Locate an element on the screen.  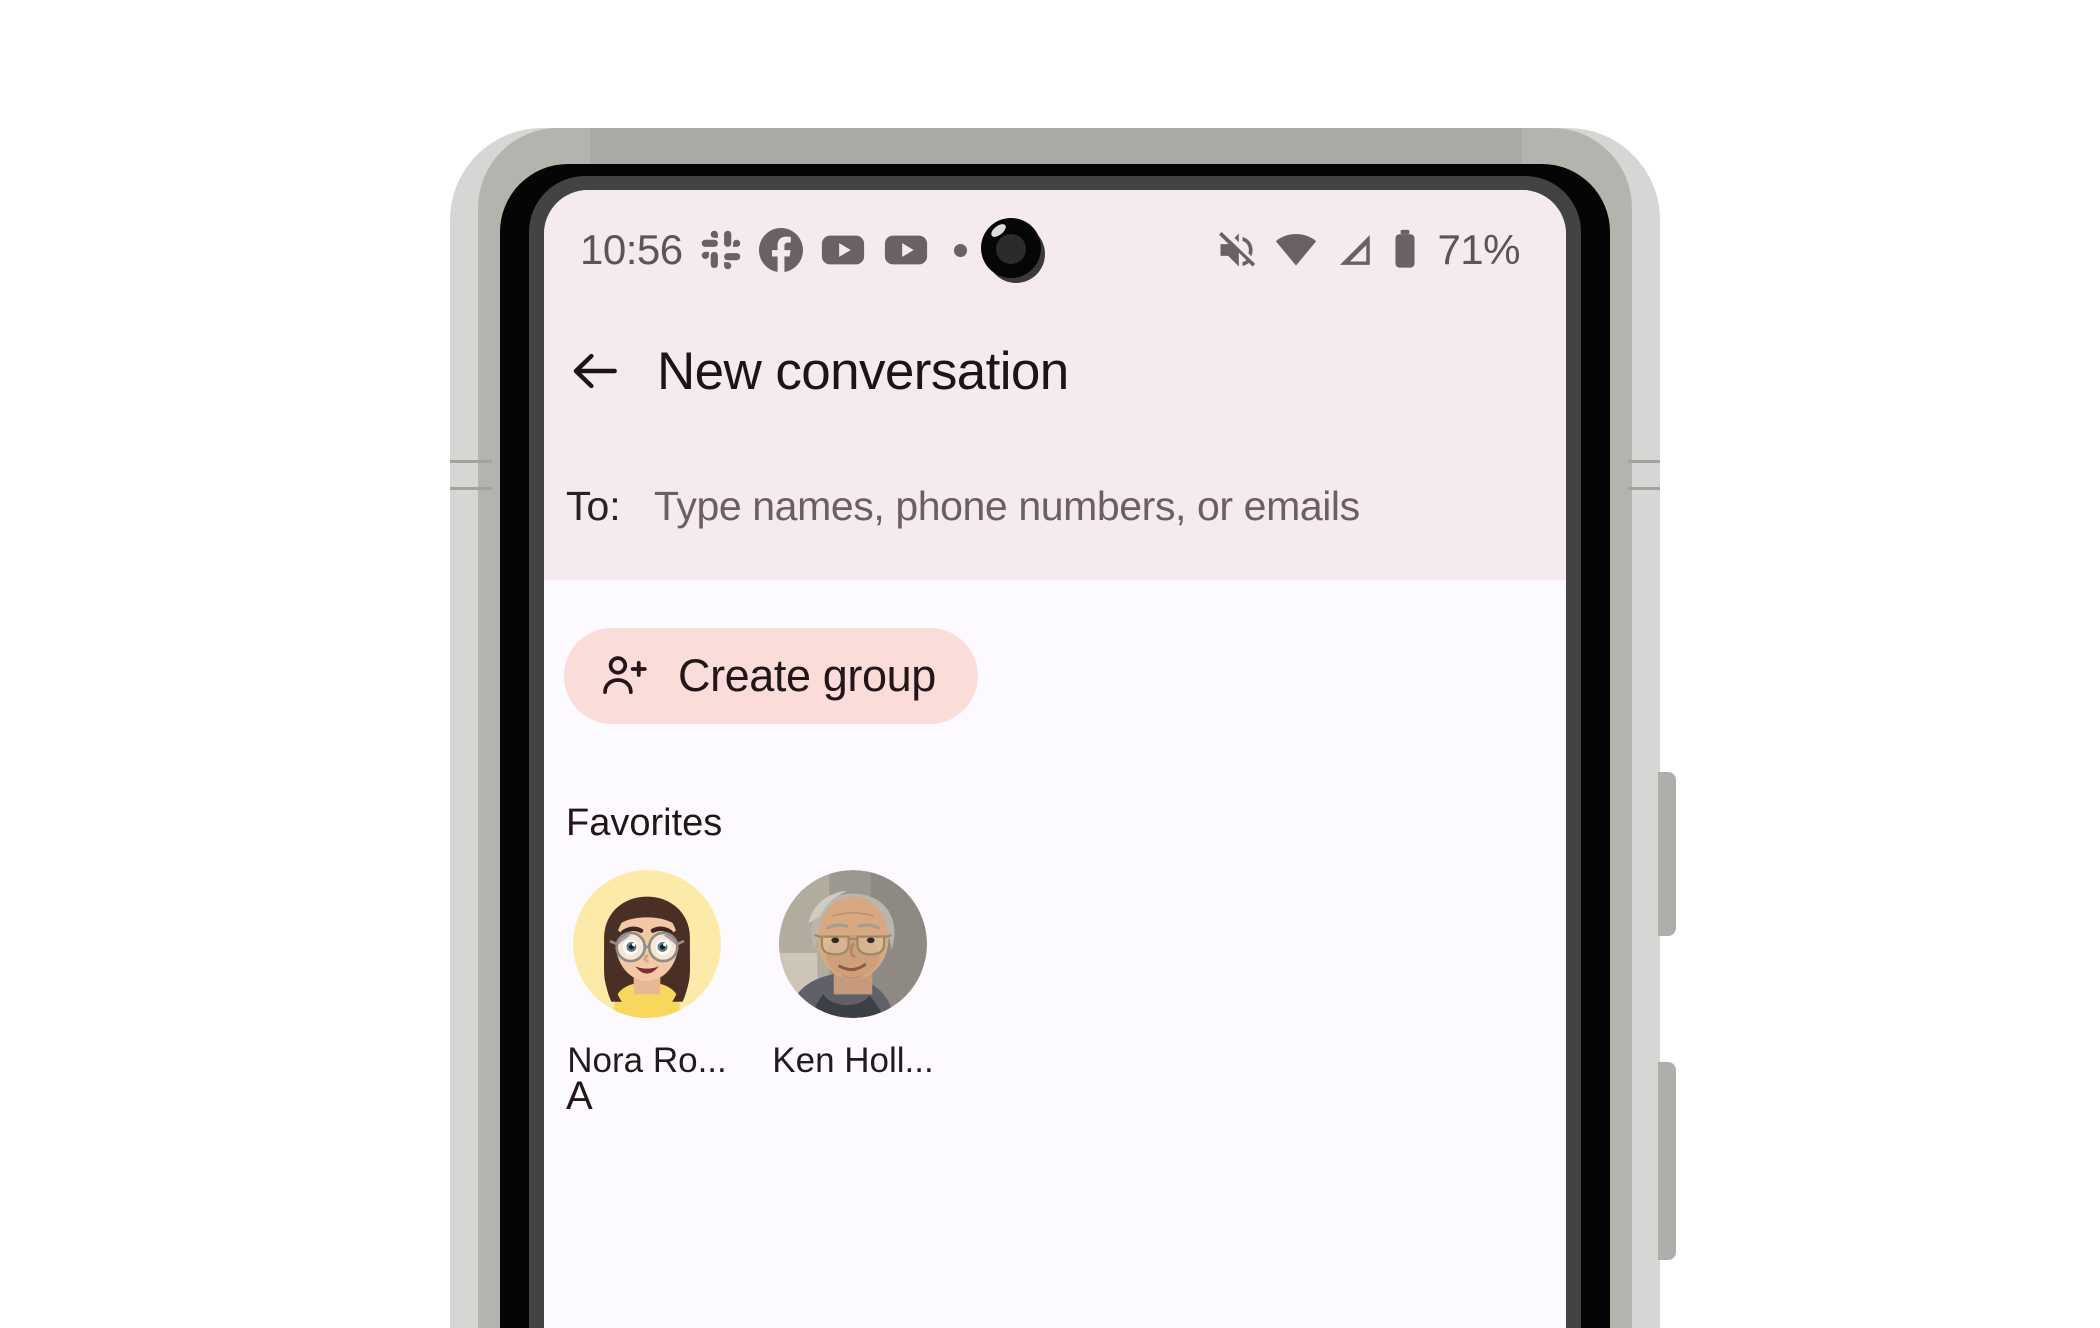
app-bar: New conversation is located at coordinates (1055, 371).